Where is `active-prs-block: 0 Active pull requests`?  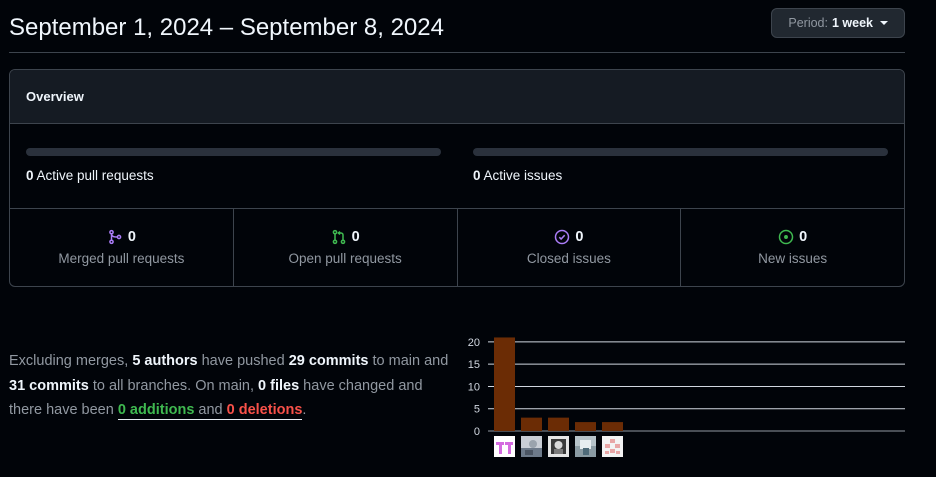
active-prs-block: 0 Active pull requests is located at coordinates (233, 165).